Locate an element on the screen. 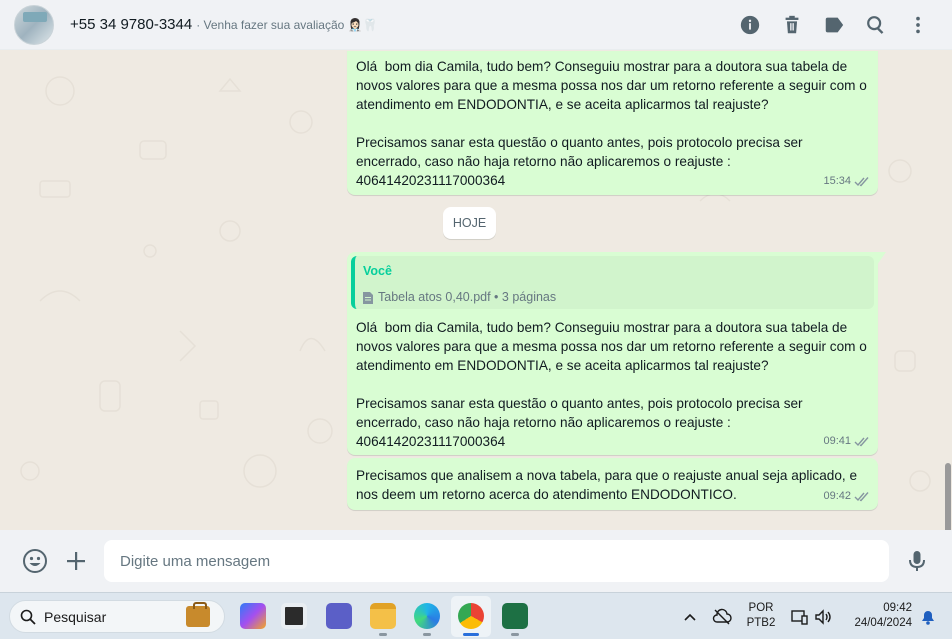 This screenshot has width=952, height=639. copilot-icon is located at coordinates (253, 616).